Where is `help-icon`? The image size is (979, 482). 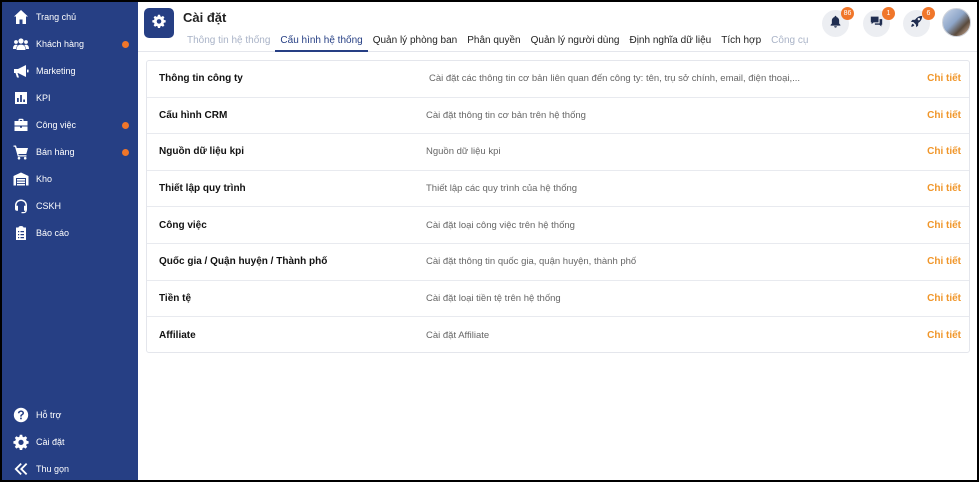 help-icon is located at coordinates (21, 415).